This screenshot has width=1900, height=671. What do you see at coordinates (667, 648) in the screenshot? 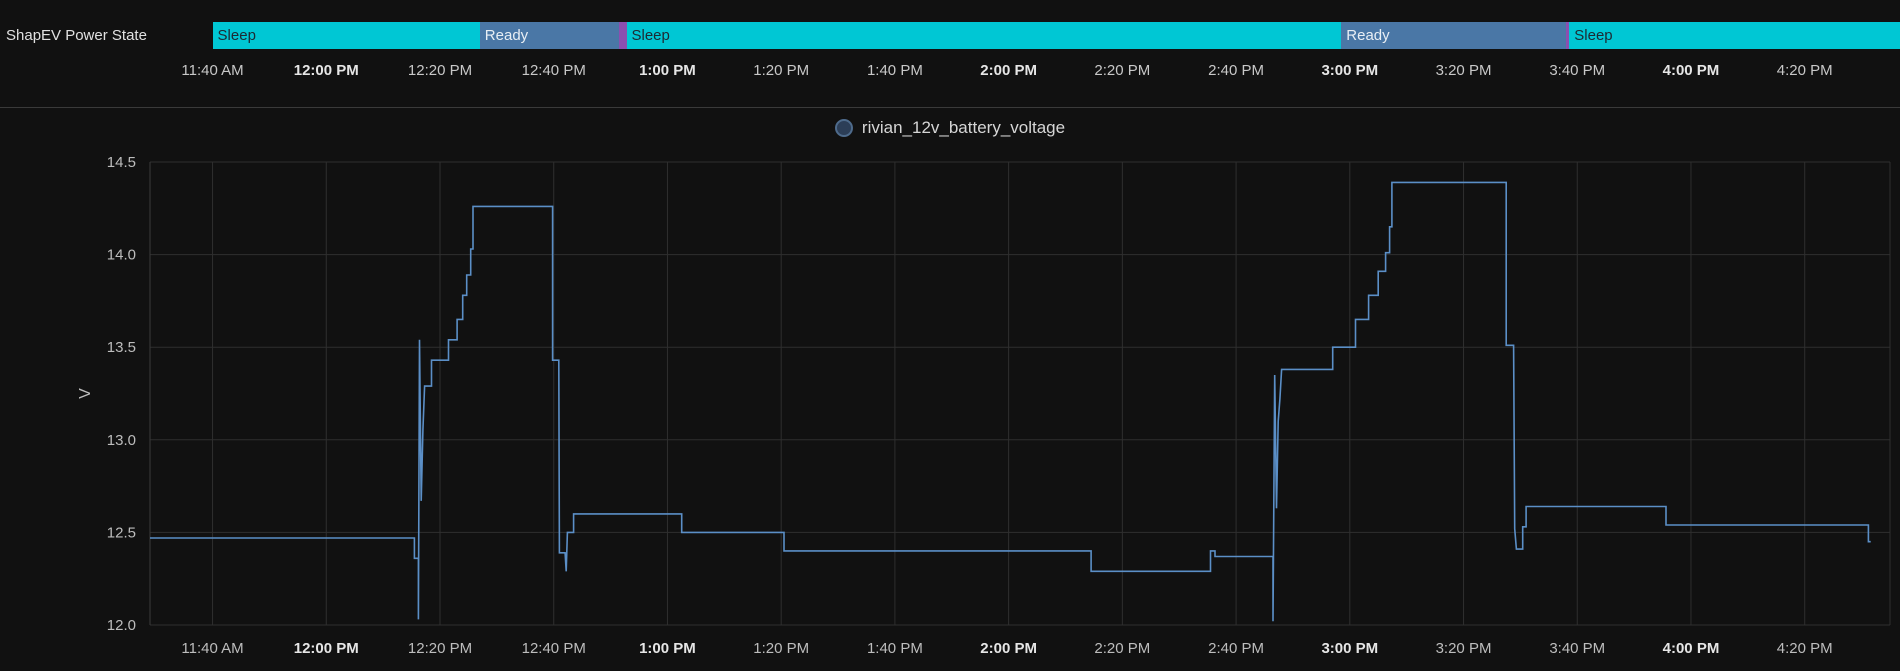
I see `x-tick-label: 1:00 PM` at bounding box center [667, 648].